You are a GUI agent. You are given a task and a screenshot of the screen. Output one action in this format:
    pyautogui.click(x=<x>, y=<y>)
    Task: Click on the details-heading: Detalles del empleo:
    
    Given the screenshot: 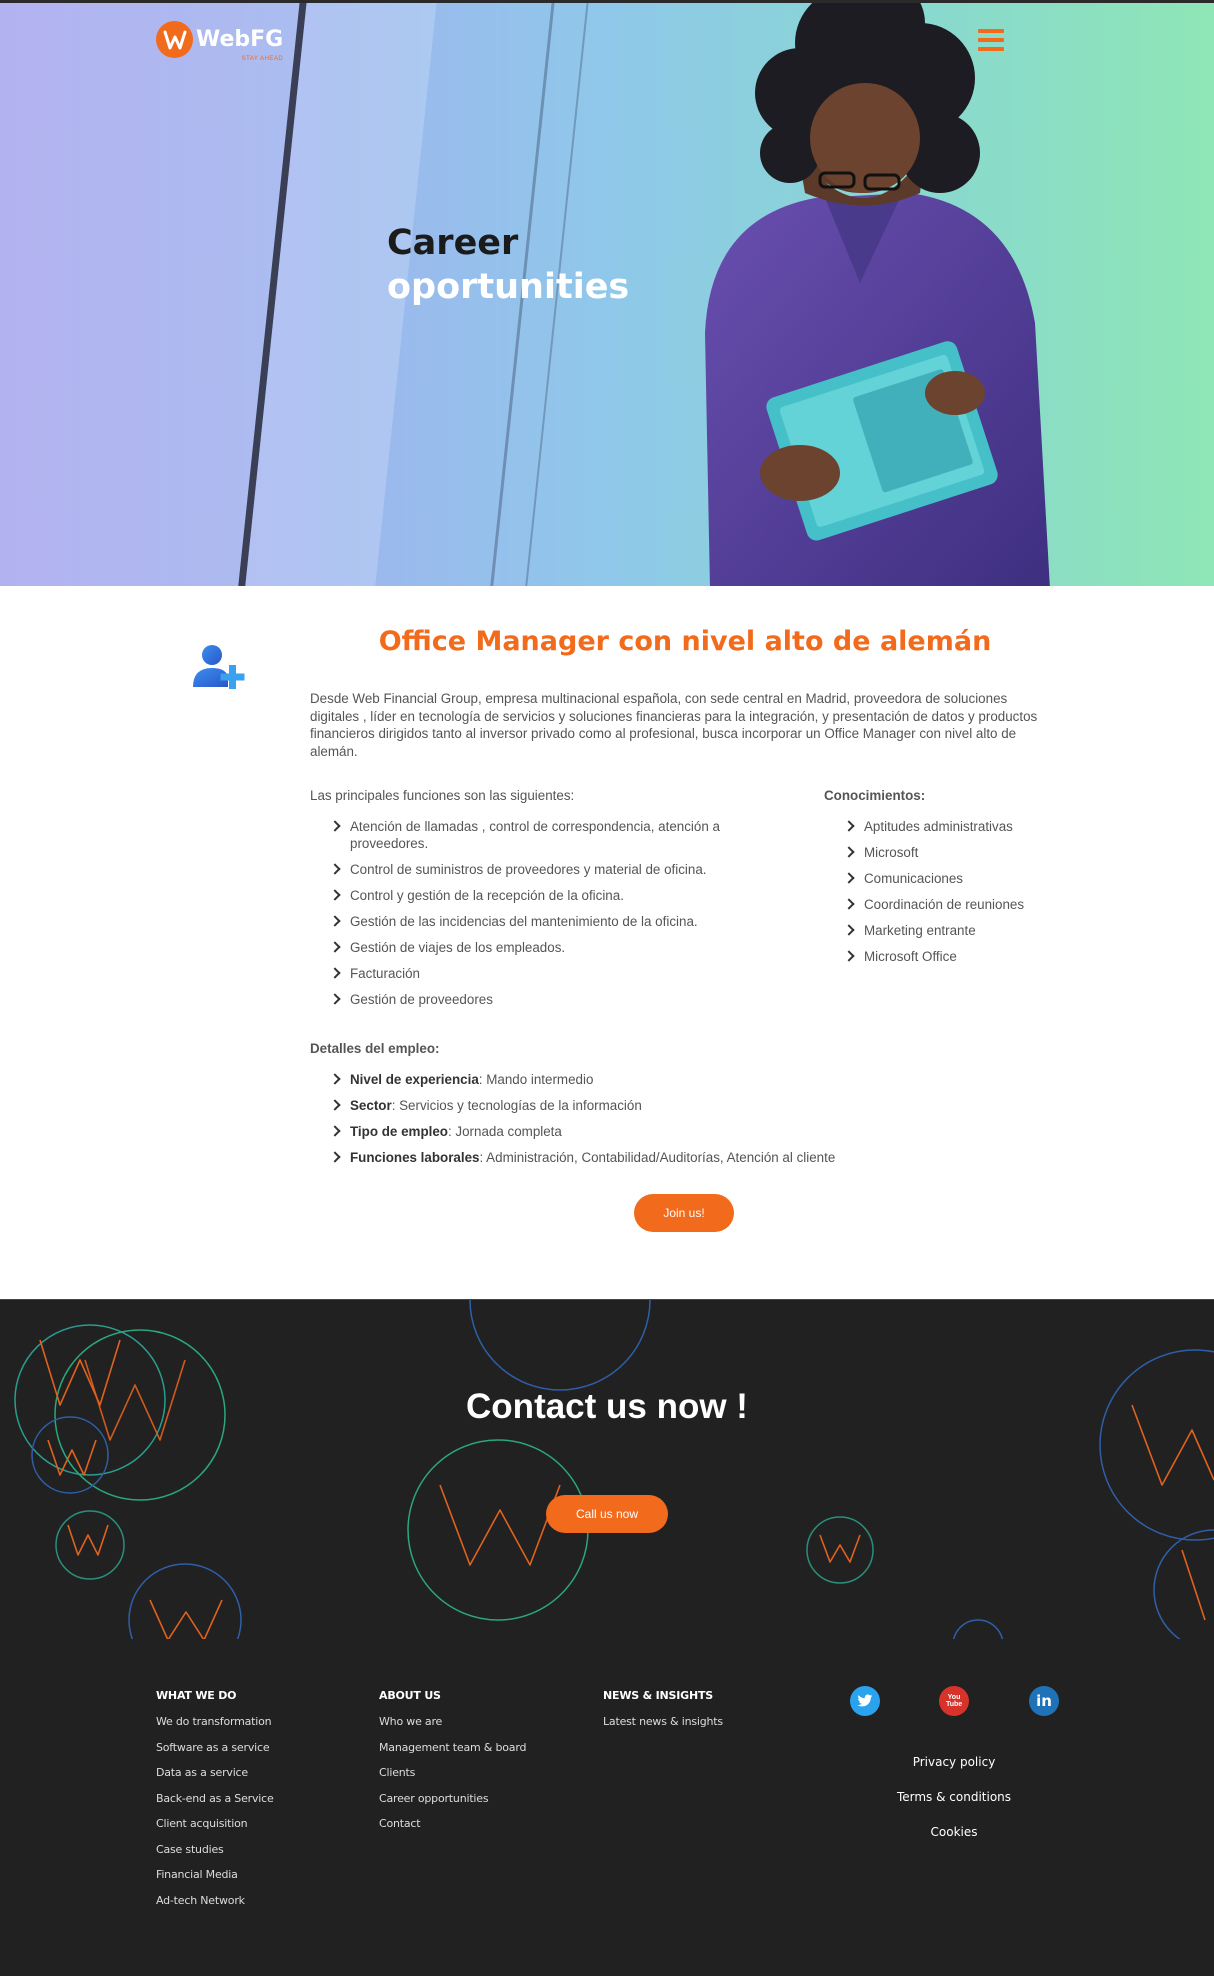 What is the action you would take?
    pyautogui.click(x=375, y=1048)
    